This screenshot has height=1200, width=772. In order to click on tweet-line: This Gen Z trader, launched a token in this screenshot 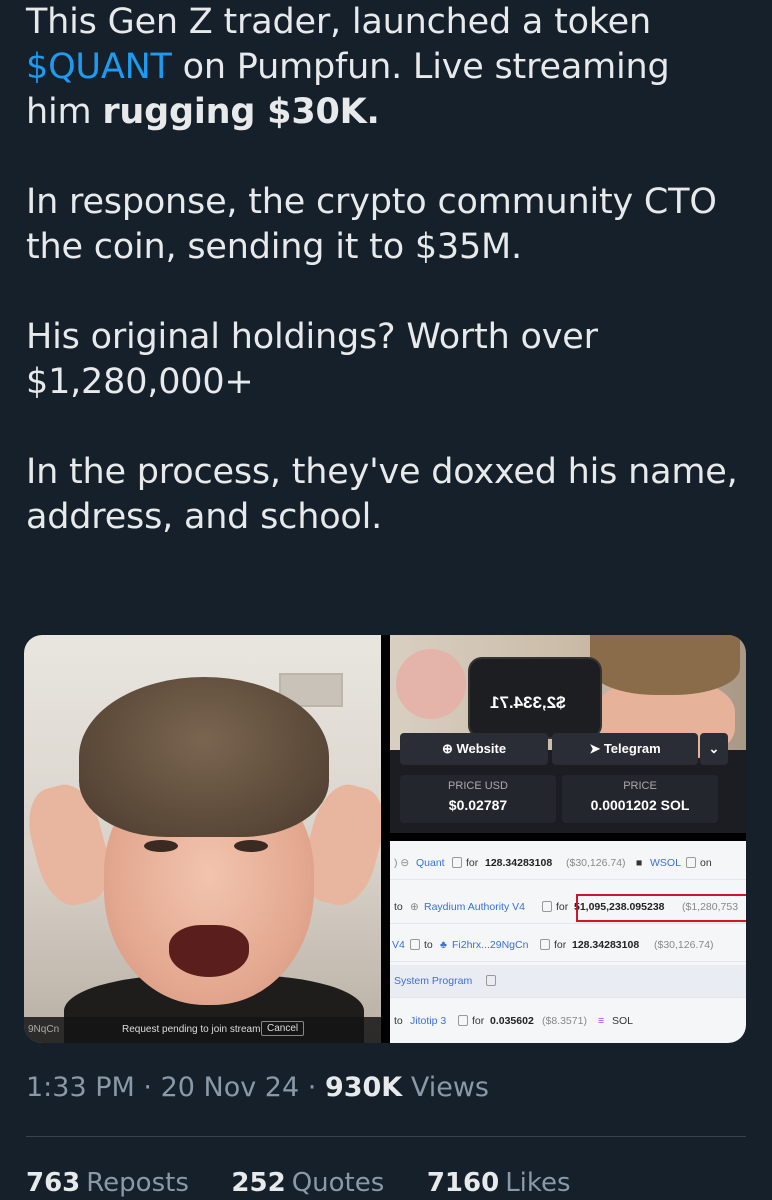, I will do `click(338, 22)`.